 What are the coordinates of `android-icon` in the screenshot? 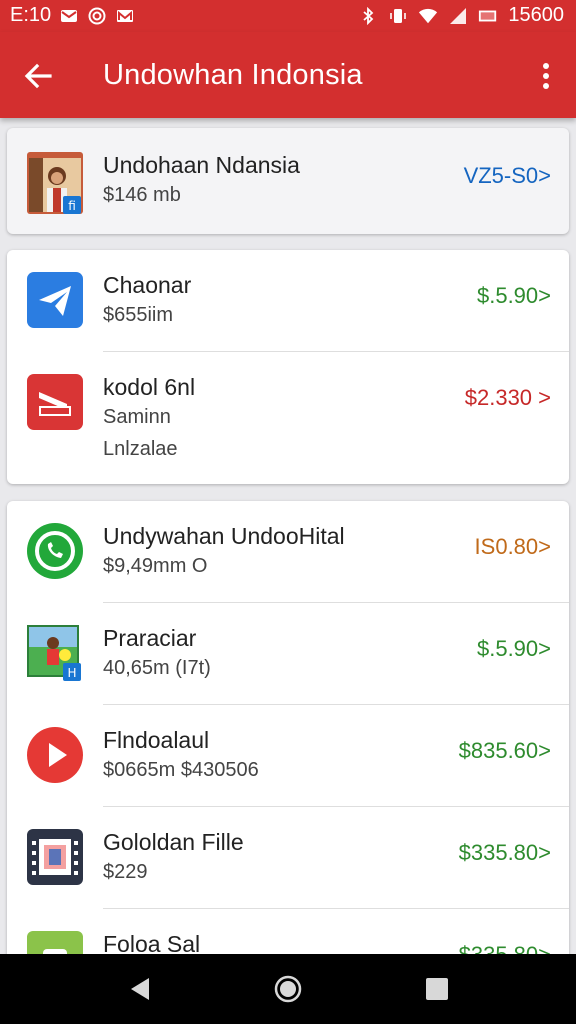 It's located at (55, 942).